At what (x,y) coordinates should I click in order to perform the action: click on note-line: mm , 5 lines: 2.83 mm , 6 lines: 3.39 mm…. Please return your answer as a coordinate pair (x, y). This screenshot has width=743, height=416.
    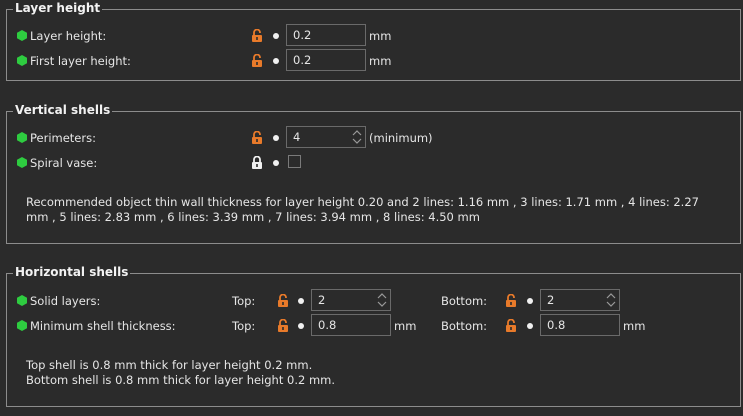
    Looking at the image, I should click on (253, 217).